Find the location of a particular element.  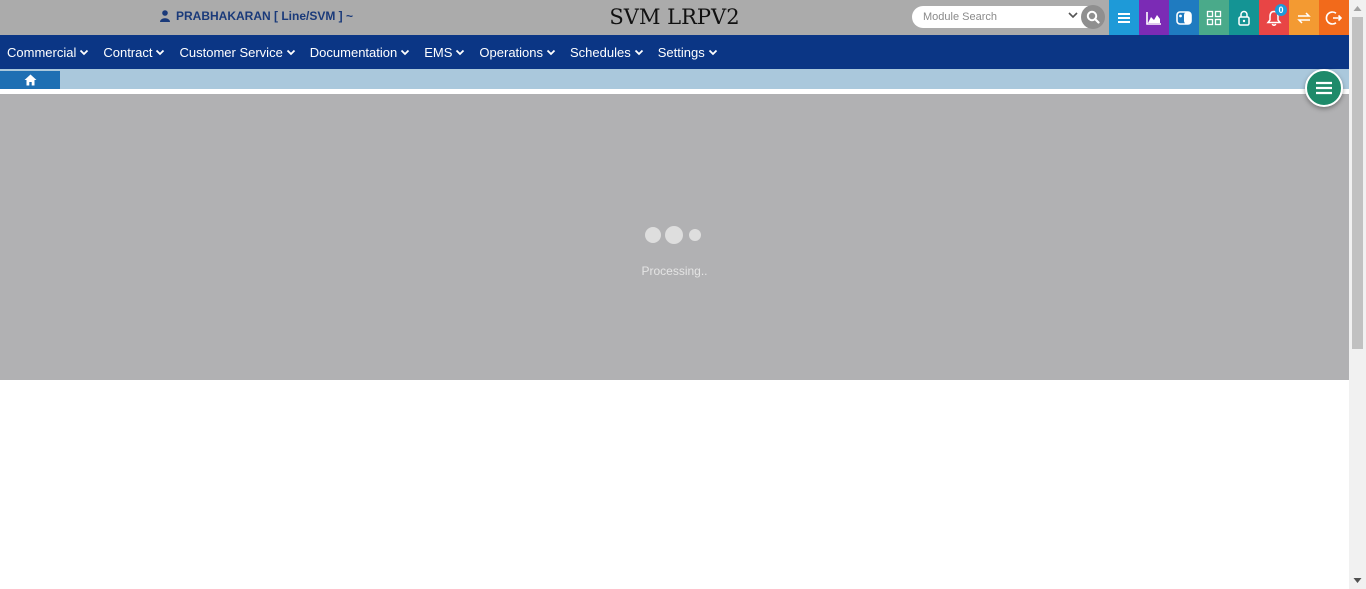

grid-apps-icon is located at coordinates (1214, 17).